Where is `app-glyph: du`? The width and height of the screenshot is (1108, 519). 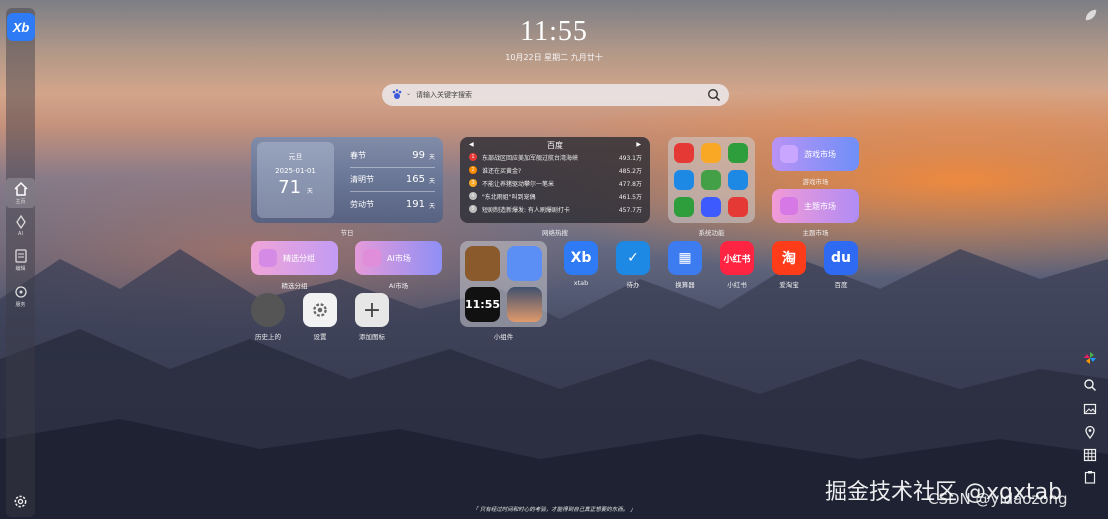 app-glyph: du is located at coordinates (841, 258).